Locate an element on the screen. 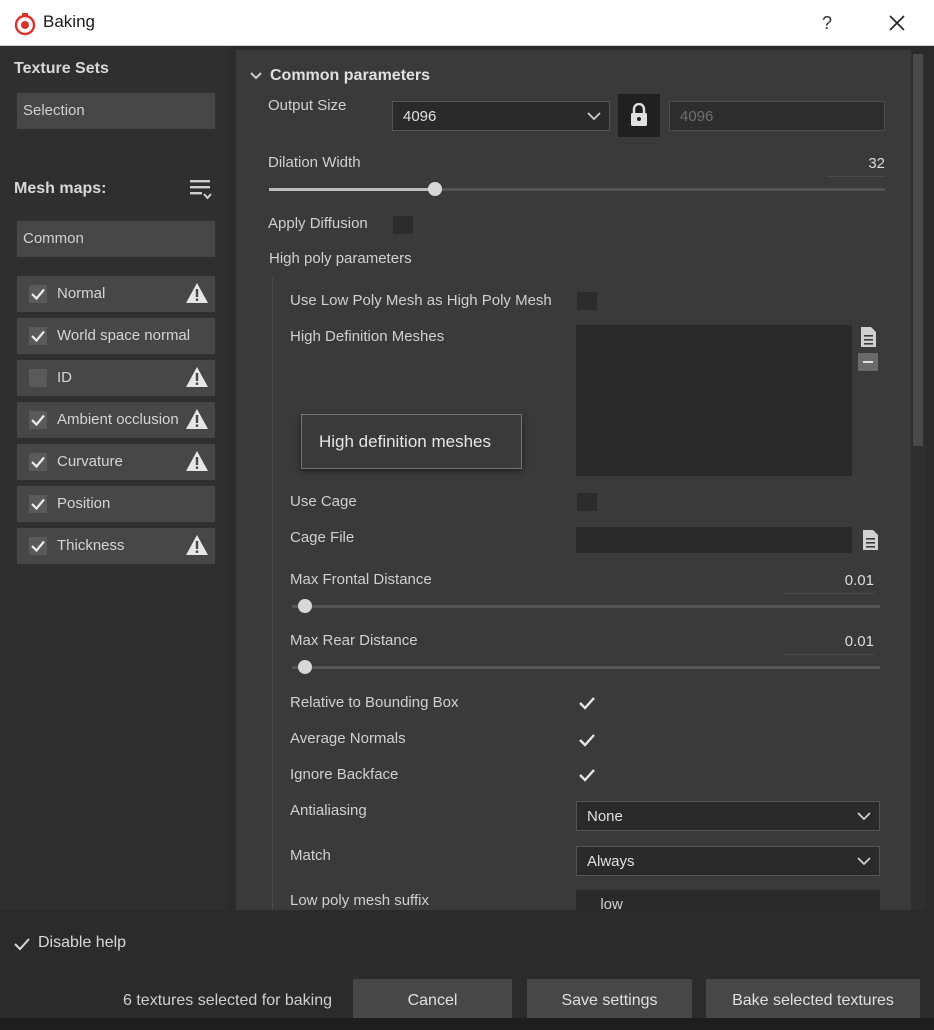  output-size-dropdown: 4096 is located at coordinates (501, 116).